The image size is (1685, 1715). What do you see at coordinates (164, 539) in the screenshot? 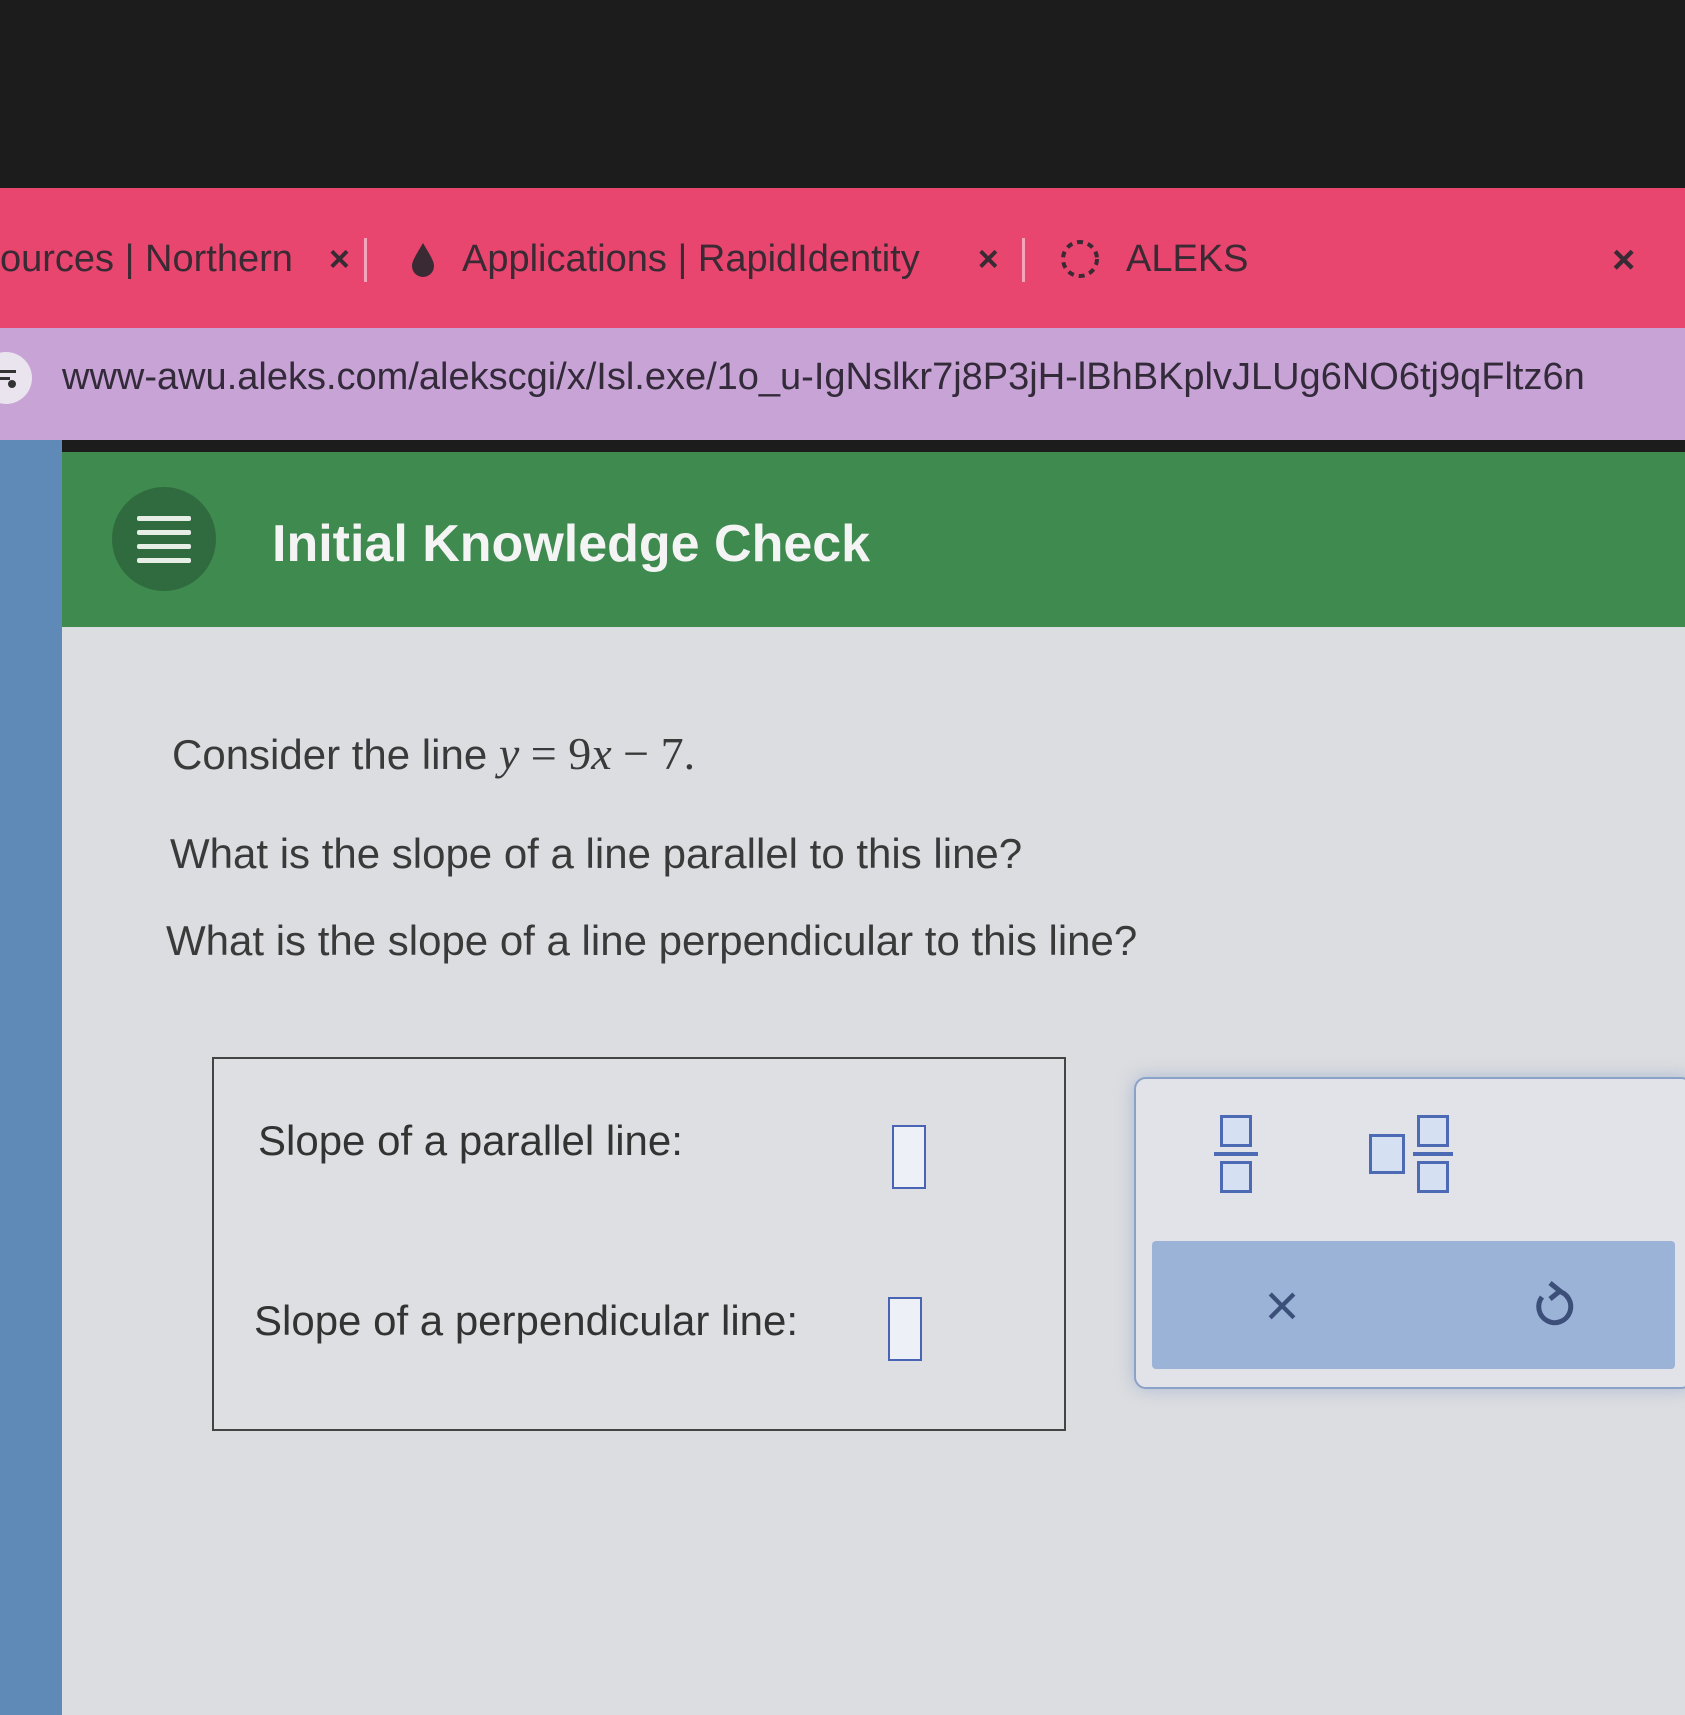
I see `hamburger-icon` at bounding box center [164, 539].